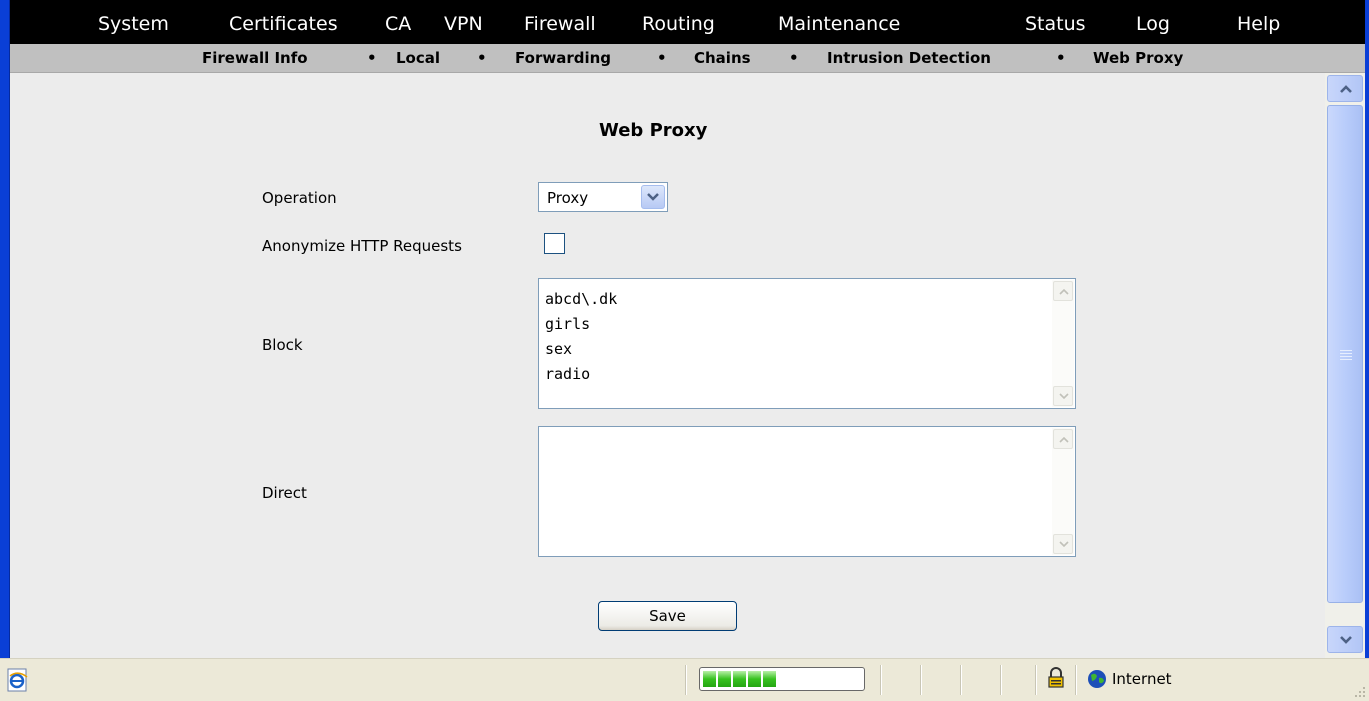 Image resolution: width=1369 pixels, height=701 pixels. What do you see at coordinates (909, 58) in the screenshot?
I see `submenu-intrusion-detection: Intrusion Detection` at bounding box center [909, 58].